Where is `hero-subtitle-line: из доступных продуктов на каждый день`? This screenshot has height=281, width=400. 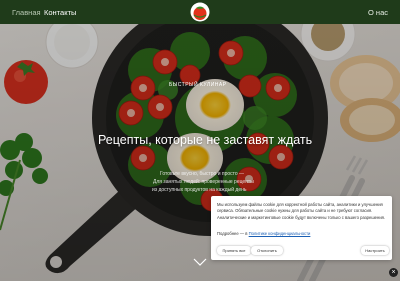
hero-subtitle-line: из доступных продуктов на каждый день is located at coordinates (199, 190).